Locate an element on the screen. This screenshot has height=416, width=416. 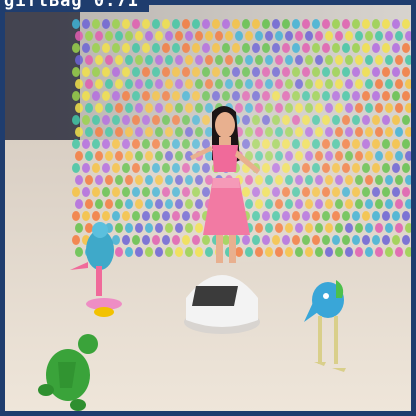
dark-background-object is located at coordinates (40, 70).